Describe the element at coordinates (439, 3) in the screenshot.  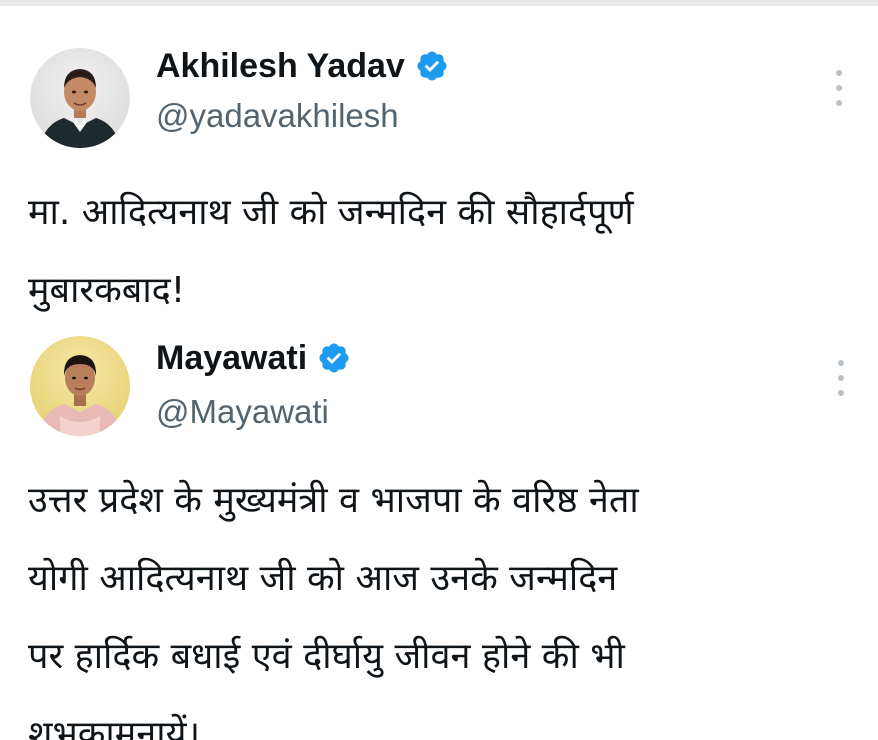
I see `top-divider` at that location.